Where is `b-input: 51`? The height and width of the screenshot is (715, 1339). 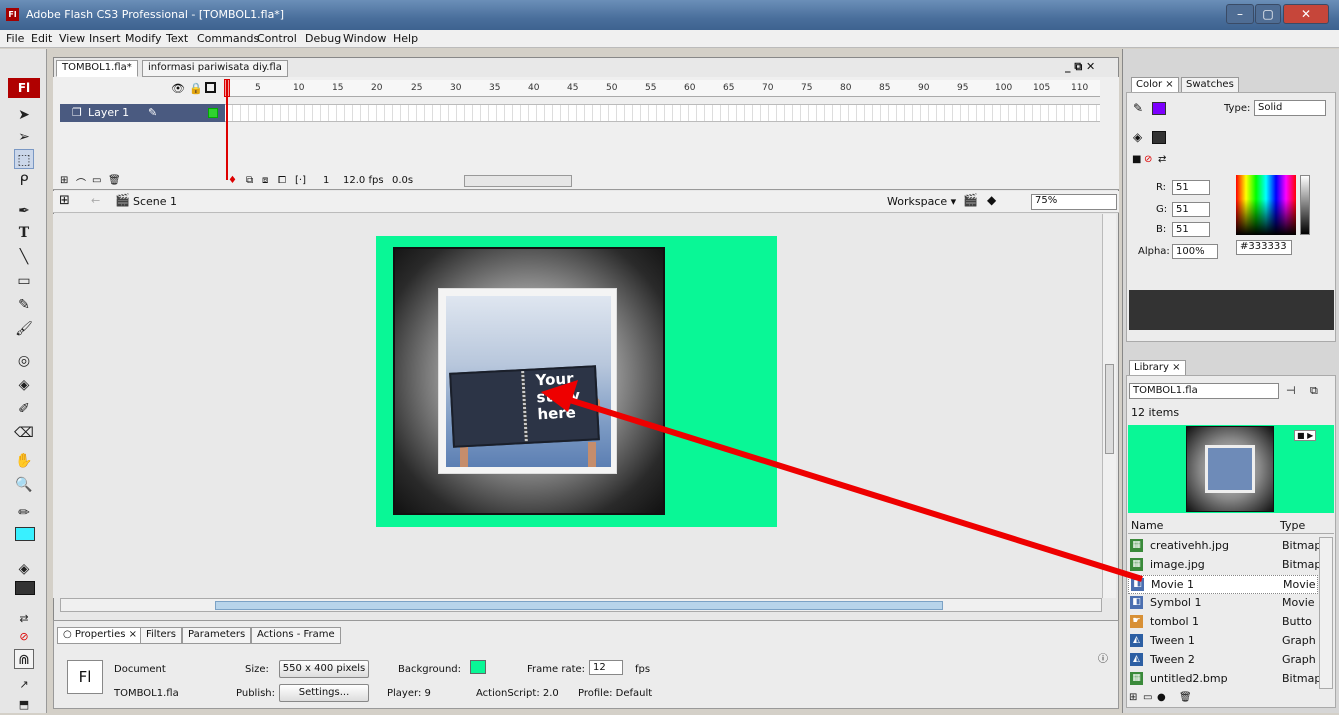
b-input: 51 is located at coordinates (1191, 229).